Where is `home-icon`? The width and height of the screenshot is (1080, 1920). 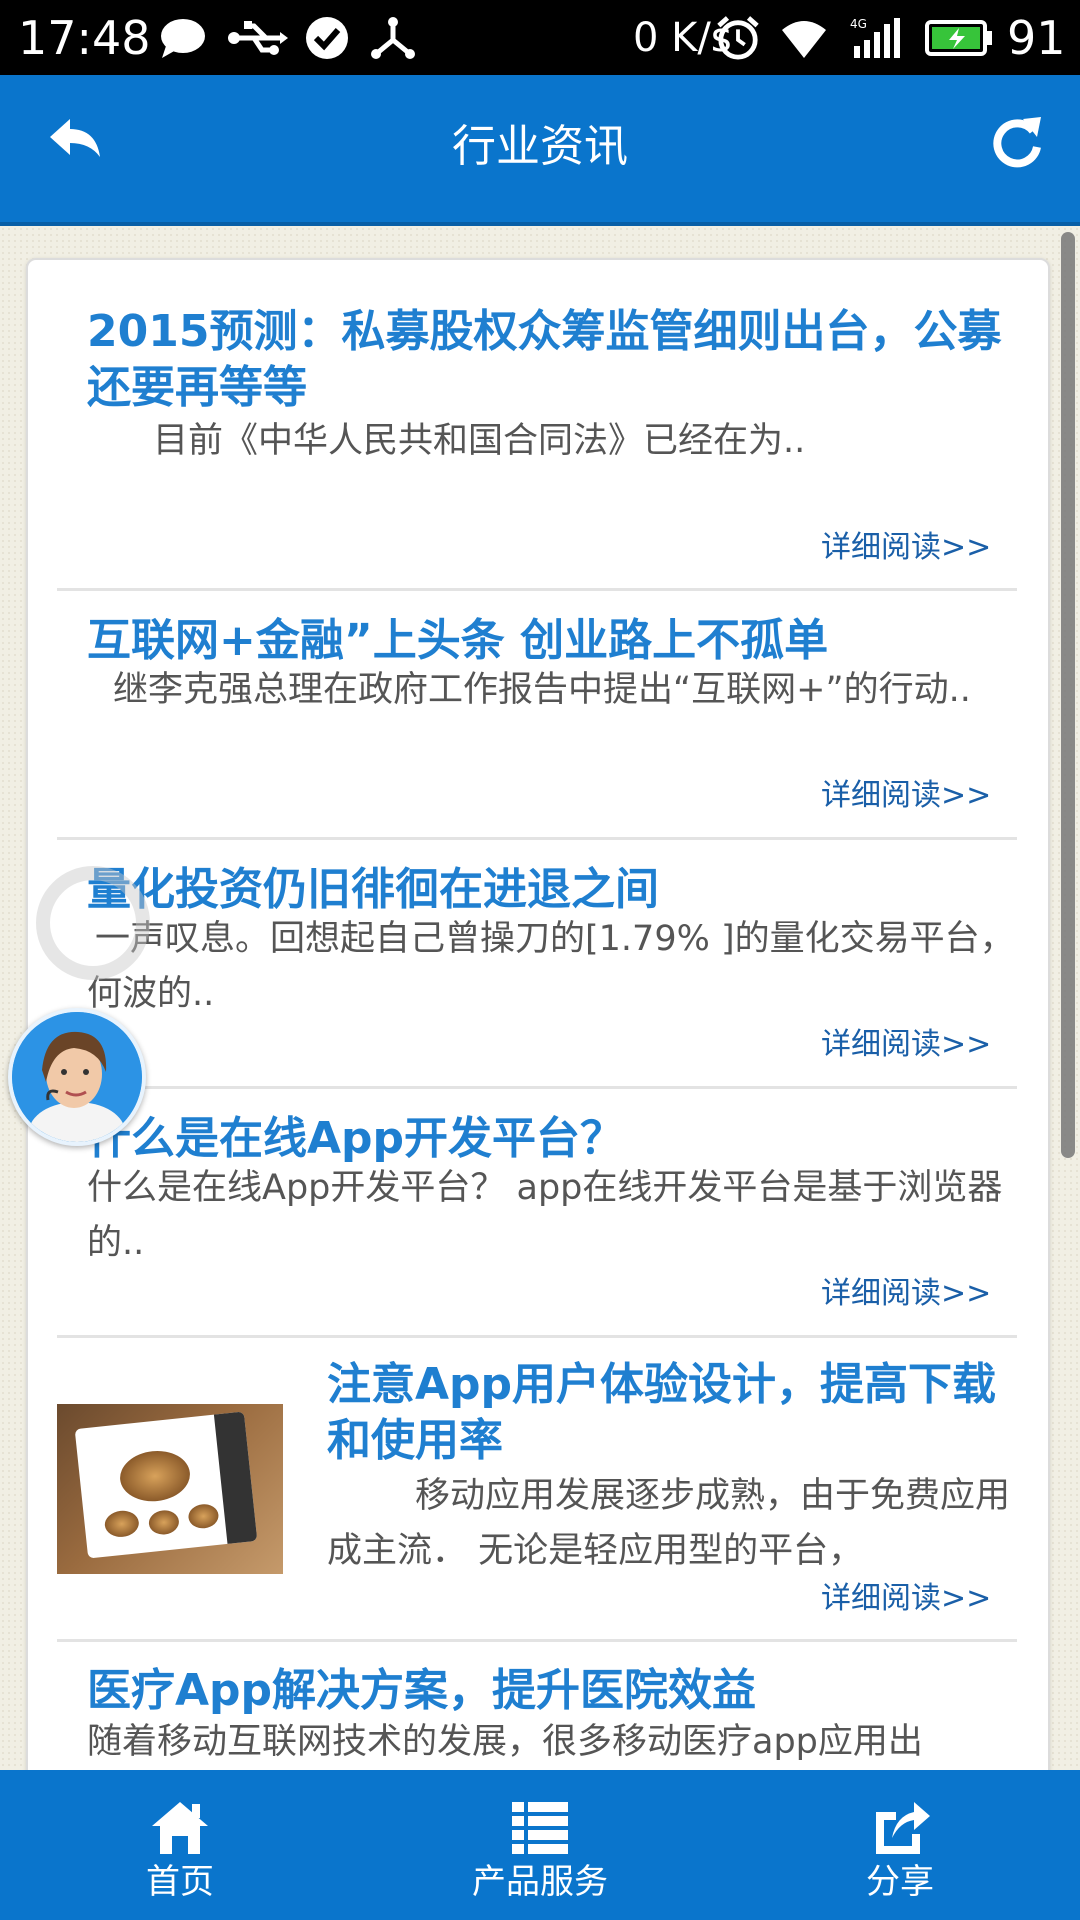
home-icon is located at coordinates (180, 1828).